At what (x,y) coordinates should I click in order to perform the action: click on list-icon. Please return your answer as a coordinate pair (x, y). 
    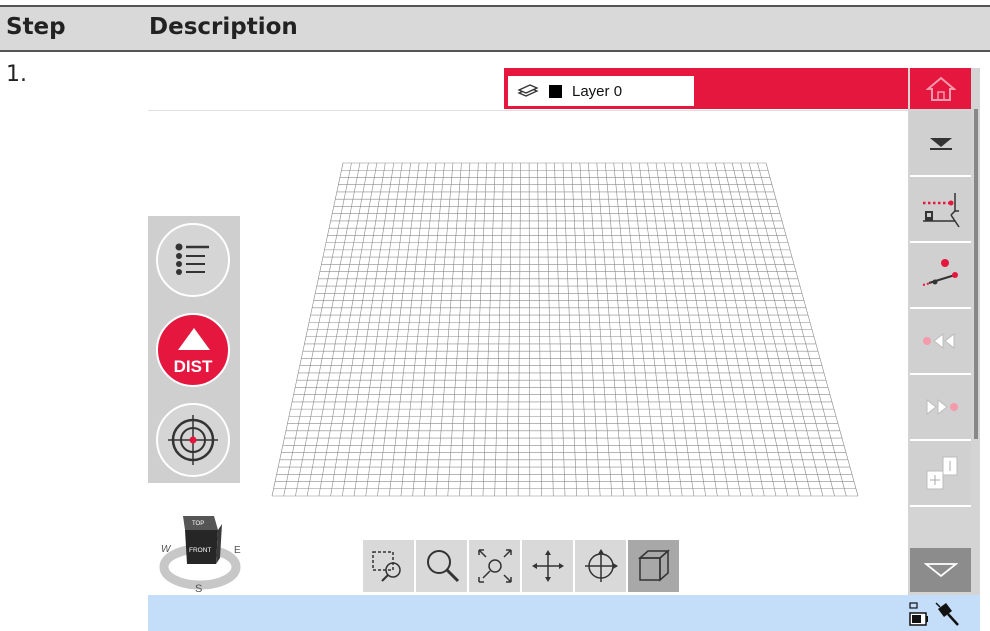
    Looking at the image, I should click on (192, 259).